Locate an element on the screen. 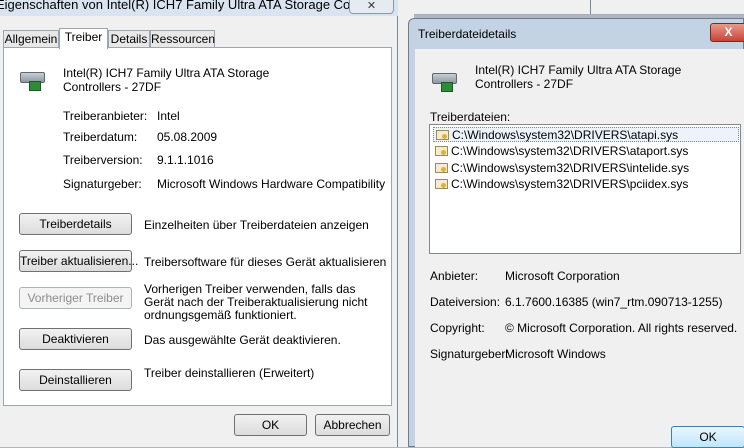 This screenshot has width=744, height=448. list-item: C:\Windows\system32\DRIVERS\ataport.sys is located at coordinates (586, 151).